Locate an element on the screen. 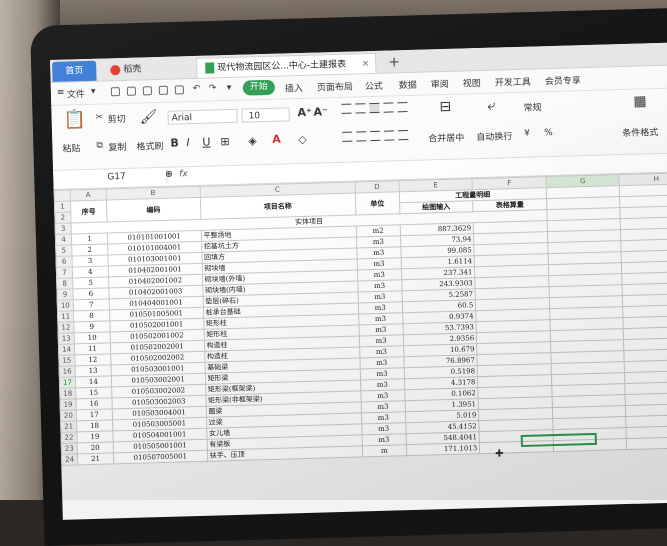  decrease-font-button: A⁻ is located at coordinates (320, 111).